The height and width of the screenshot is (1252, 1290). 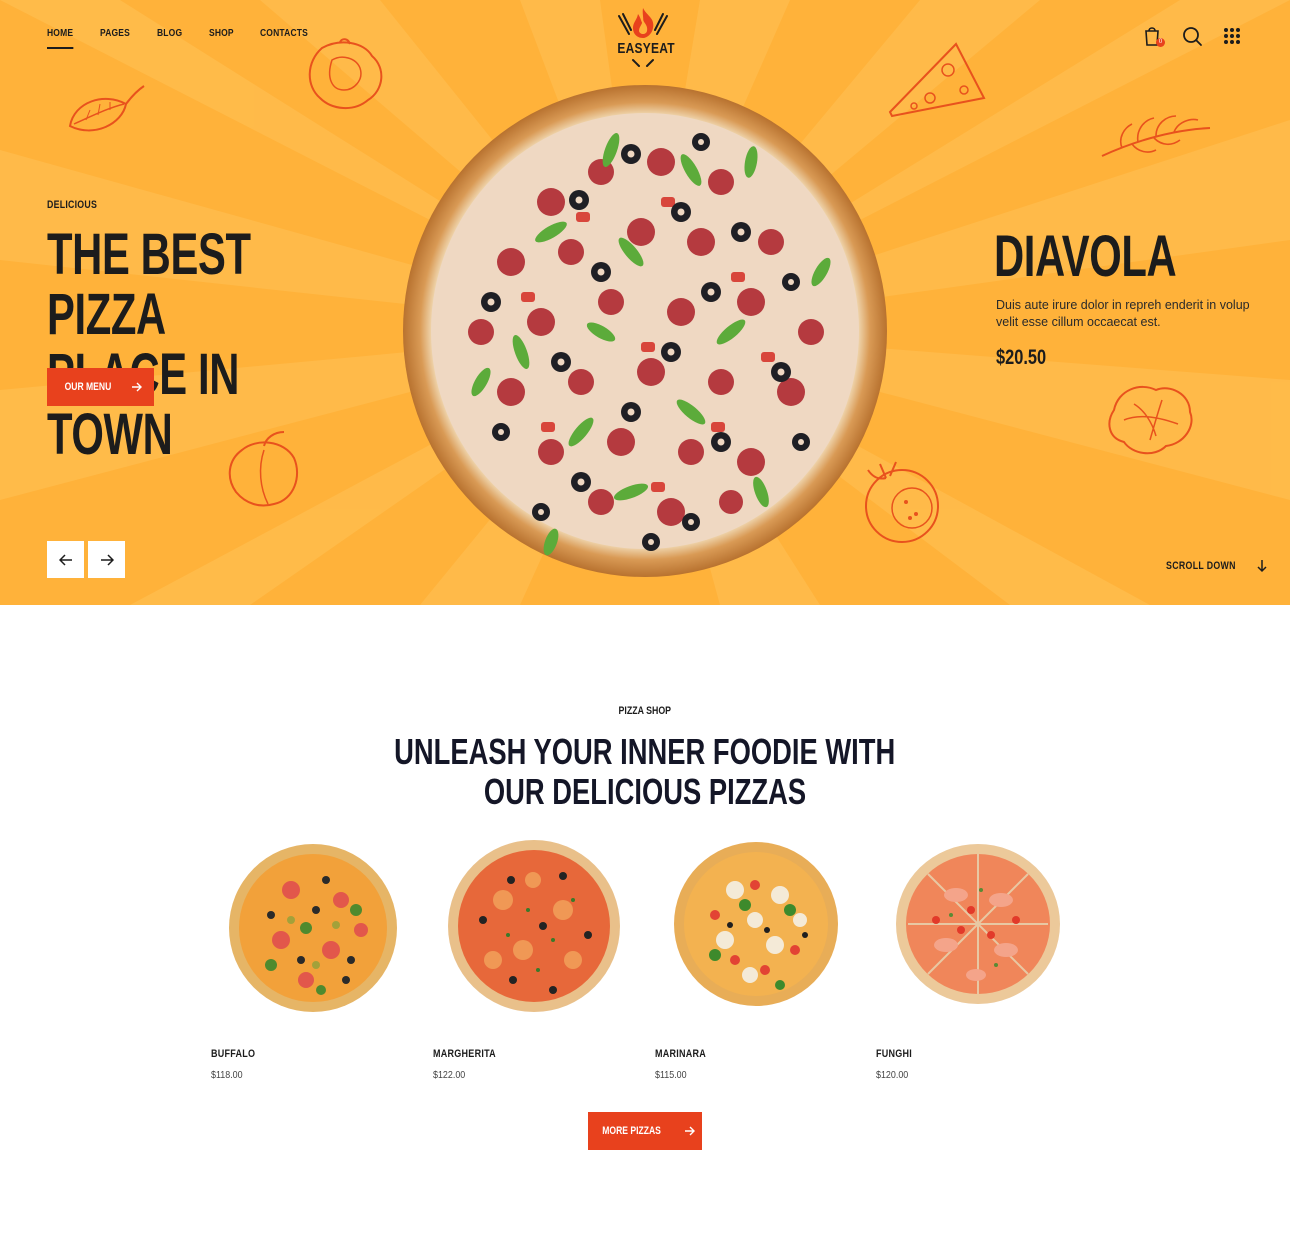 What do you see at coordinates (115, 36) in the screenshot?
I see `nav-item-pages: PAGES` at bounding box center [115, 36].